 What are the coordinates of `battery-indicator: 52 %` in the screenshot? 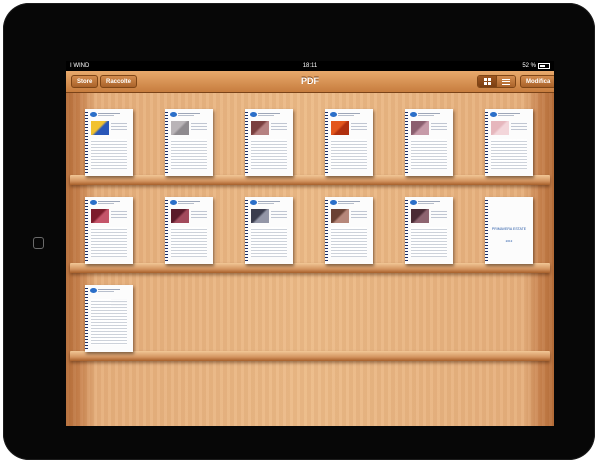 It's located at (536, 66).